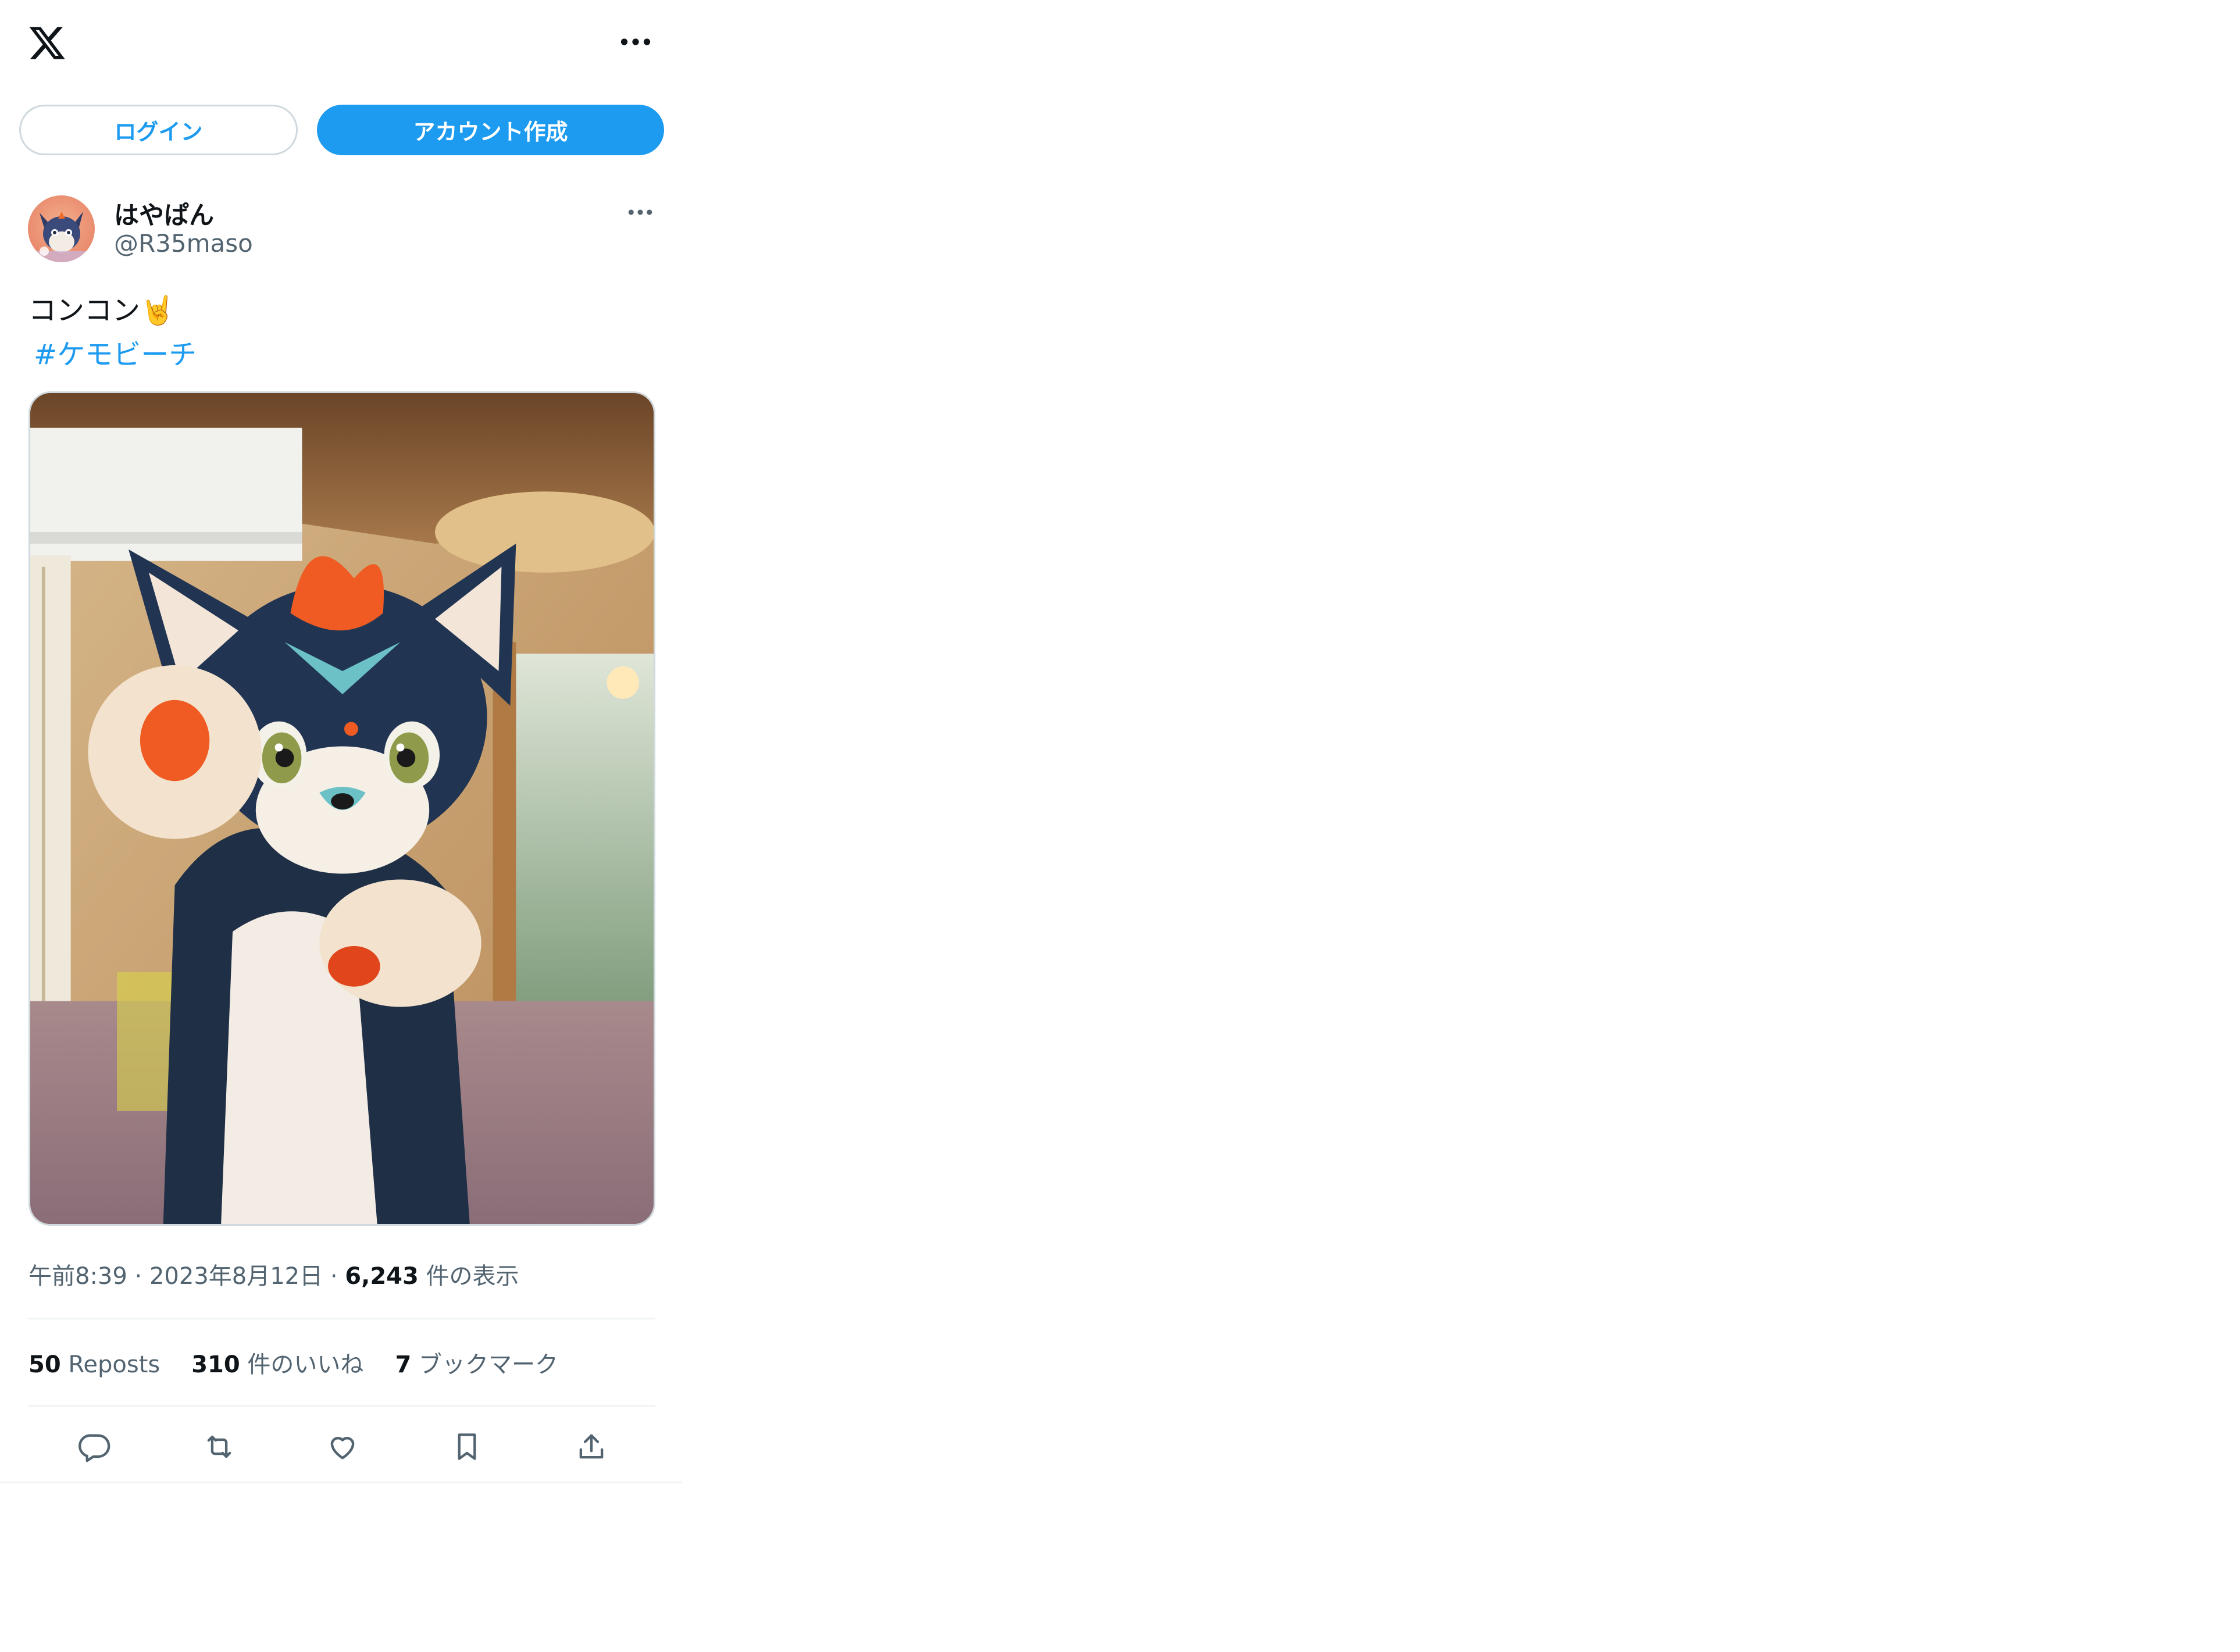 The height and width of the screenshot is (1652, 2240). Describe the element at coordinates (341, 229) in the screenshot. I see `tweet-header: はやぱん @R35maso` at that location.